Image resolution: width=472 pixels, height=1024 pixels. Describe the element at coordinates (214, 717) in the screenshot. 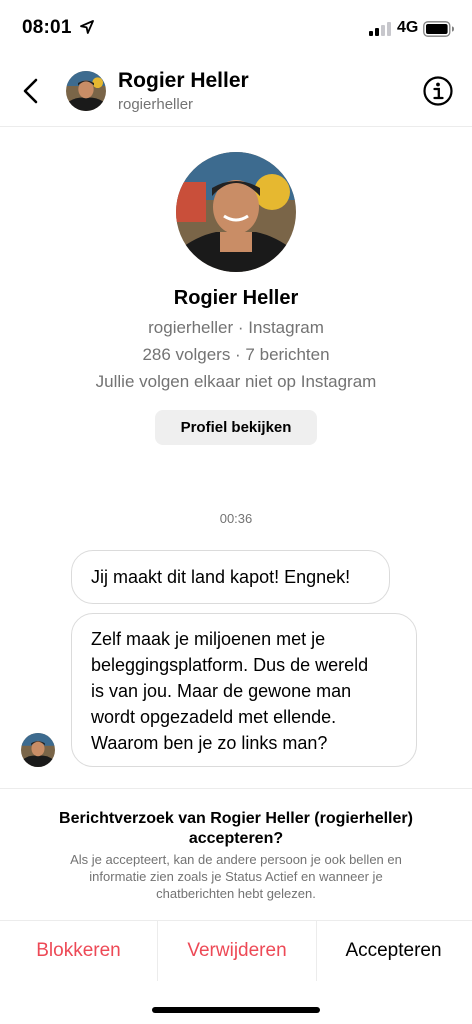

I see `message-line: wordt opgezadeld met ellende.` at that location.